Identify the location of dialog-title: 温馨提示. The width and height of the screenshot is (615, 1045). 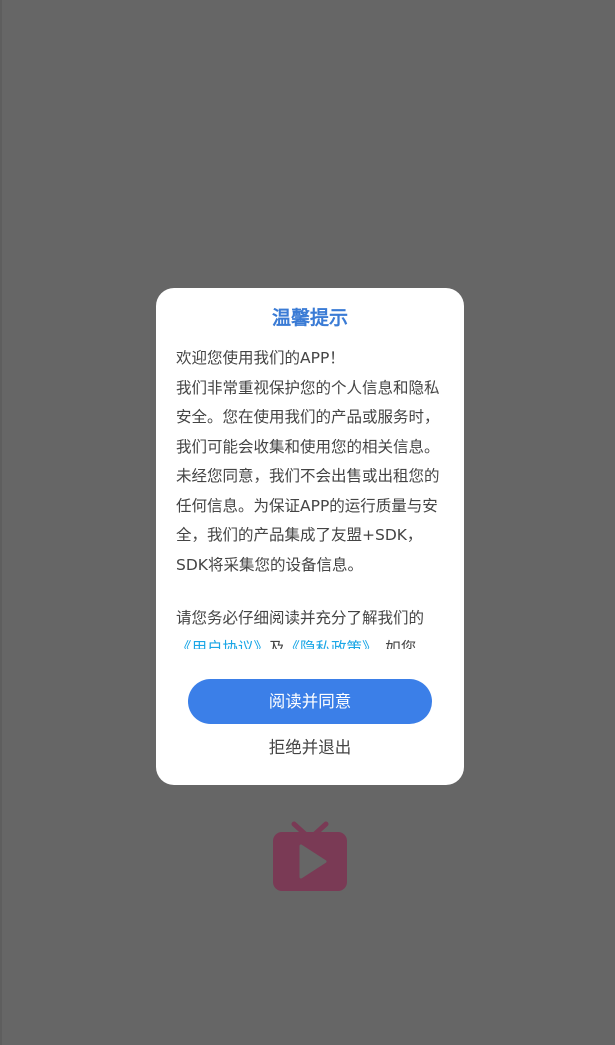
(309, 318).